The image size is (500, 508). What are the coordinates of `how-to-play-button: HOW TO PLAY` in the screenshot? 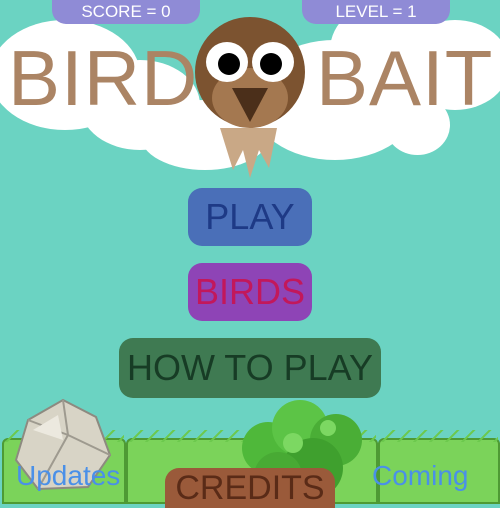 It's located at (250, 368).